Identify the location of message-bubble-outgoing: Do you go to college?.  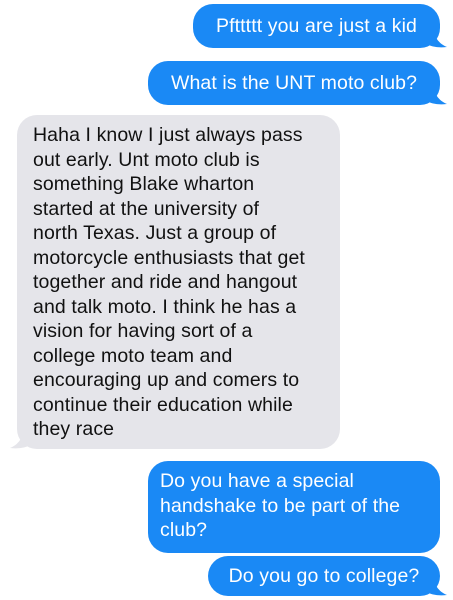
(327, 576).